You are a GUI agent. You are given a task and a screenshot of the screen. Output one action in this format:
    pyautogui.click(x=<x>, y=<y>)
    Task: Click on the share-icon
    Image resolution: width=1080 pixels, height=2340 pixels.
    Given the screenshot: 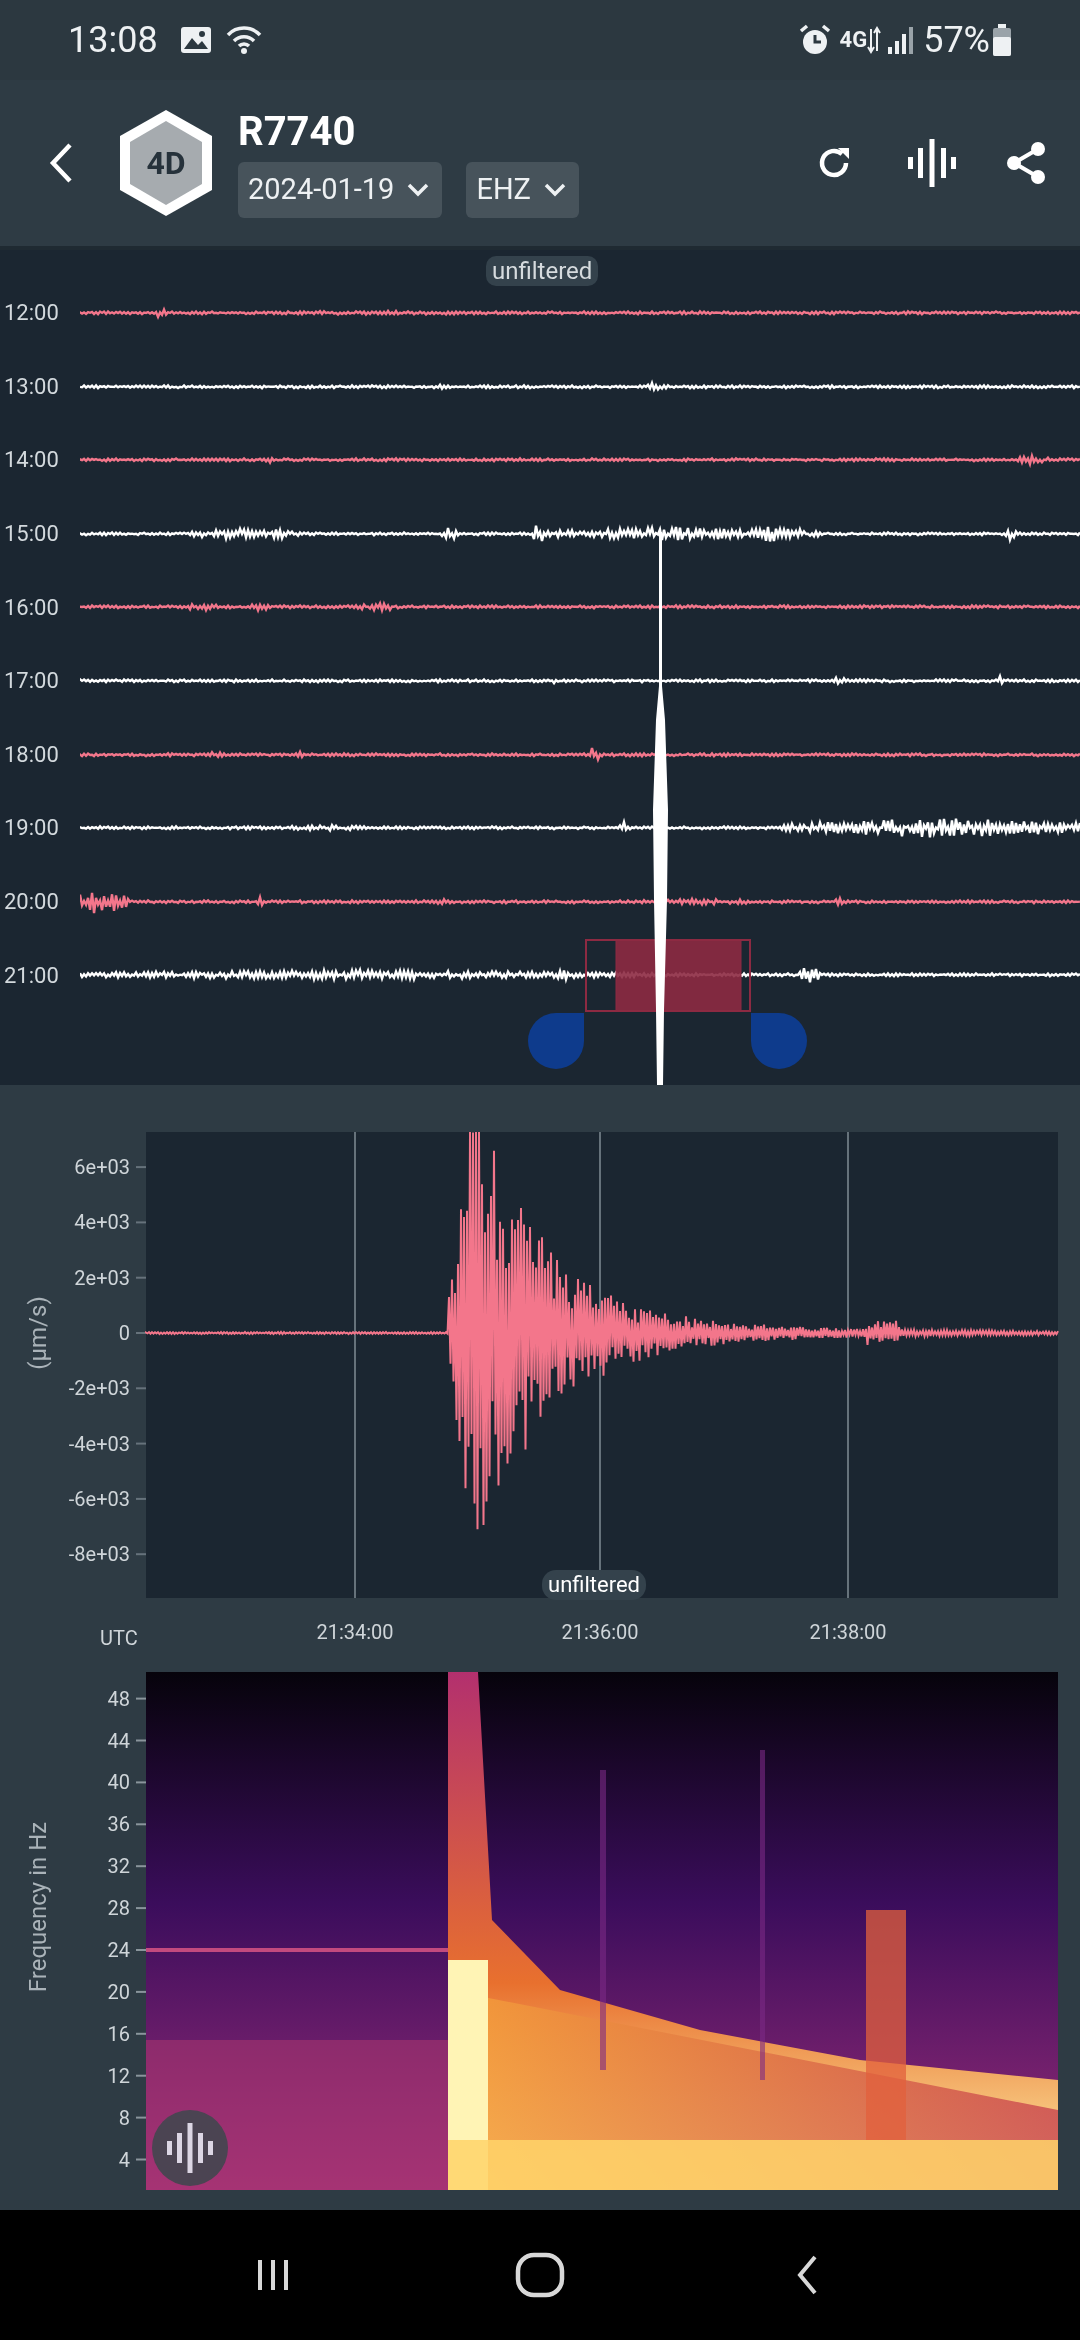 What is the action you would take?
    pyautogui.click(x=1026, y=163)
    